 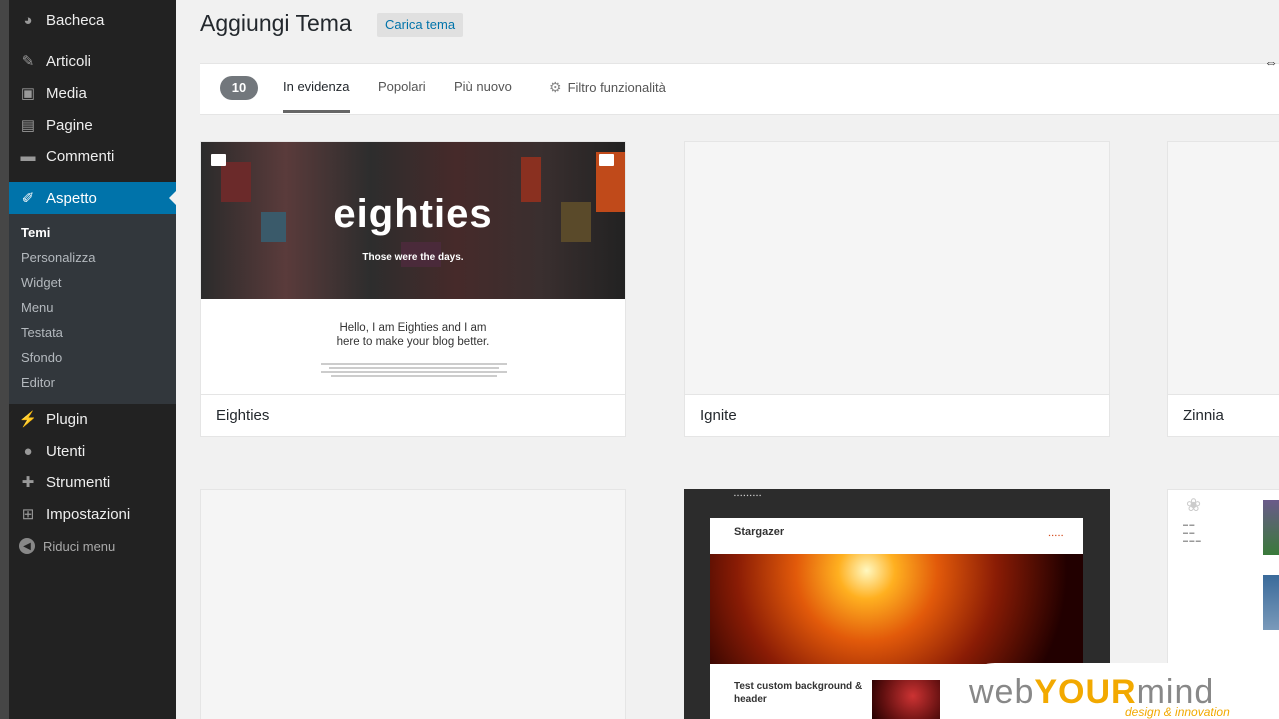 I want to click on submenu-item-personalizza: Personalizza, so click(x=58, y=257).